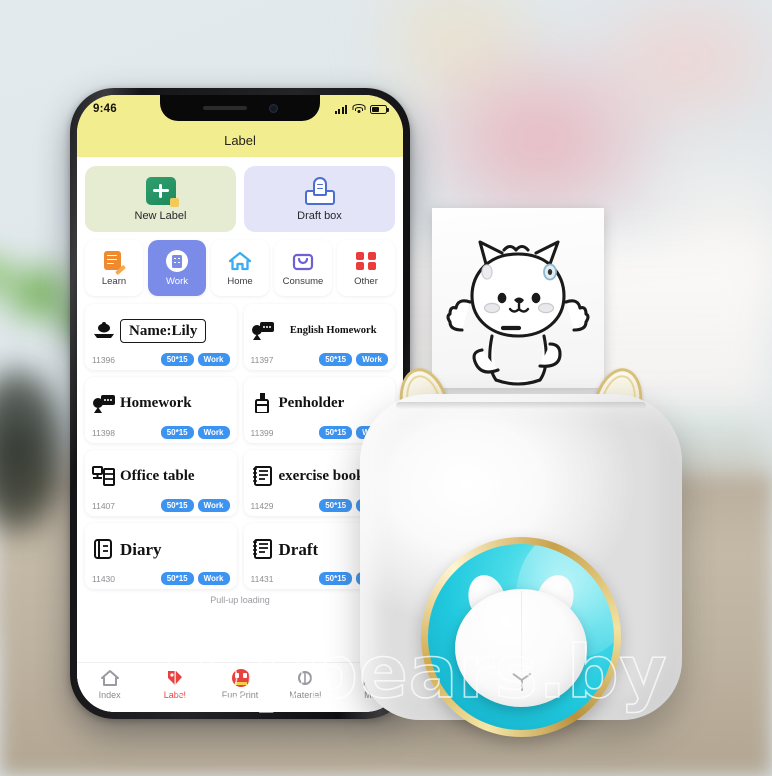  What do you see at coordinates (341, 109) in the screenshot?
I see `signal-icon` at bounding box center [341, 109].